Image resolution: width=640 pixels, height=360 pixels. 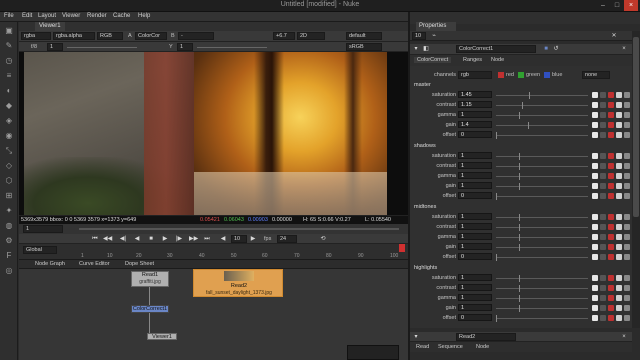 I want to click on current-frame-field: 1, so click(x=43, y=229).